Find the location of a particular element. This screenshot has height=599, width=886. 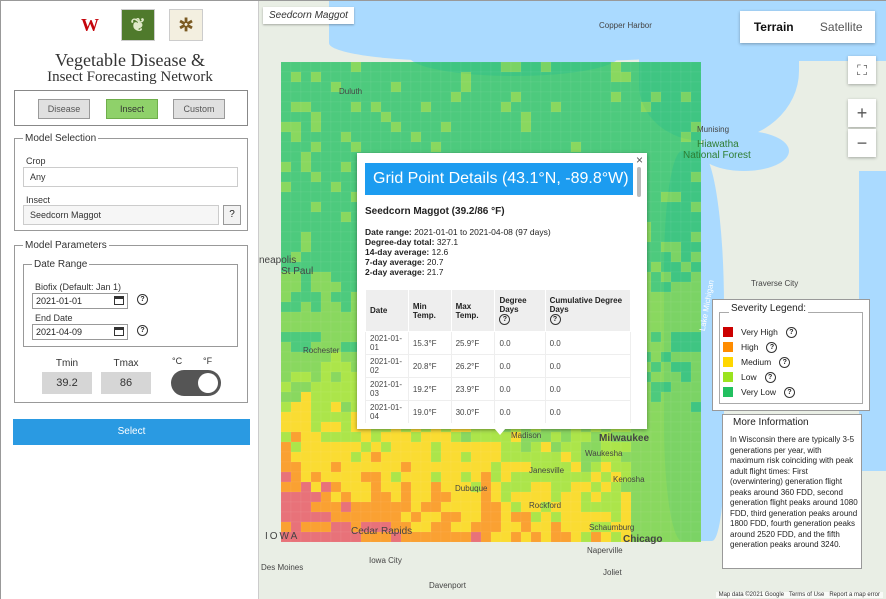

celsius-label: °C is located at coordinates (177, 361).